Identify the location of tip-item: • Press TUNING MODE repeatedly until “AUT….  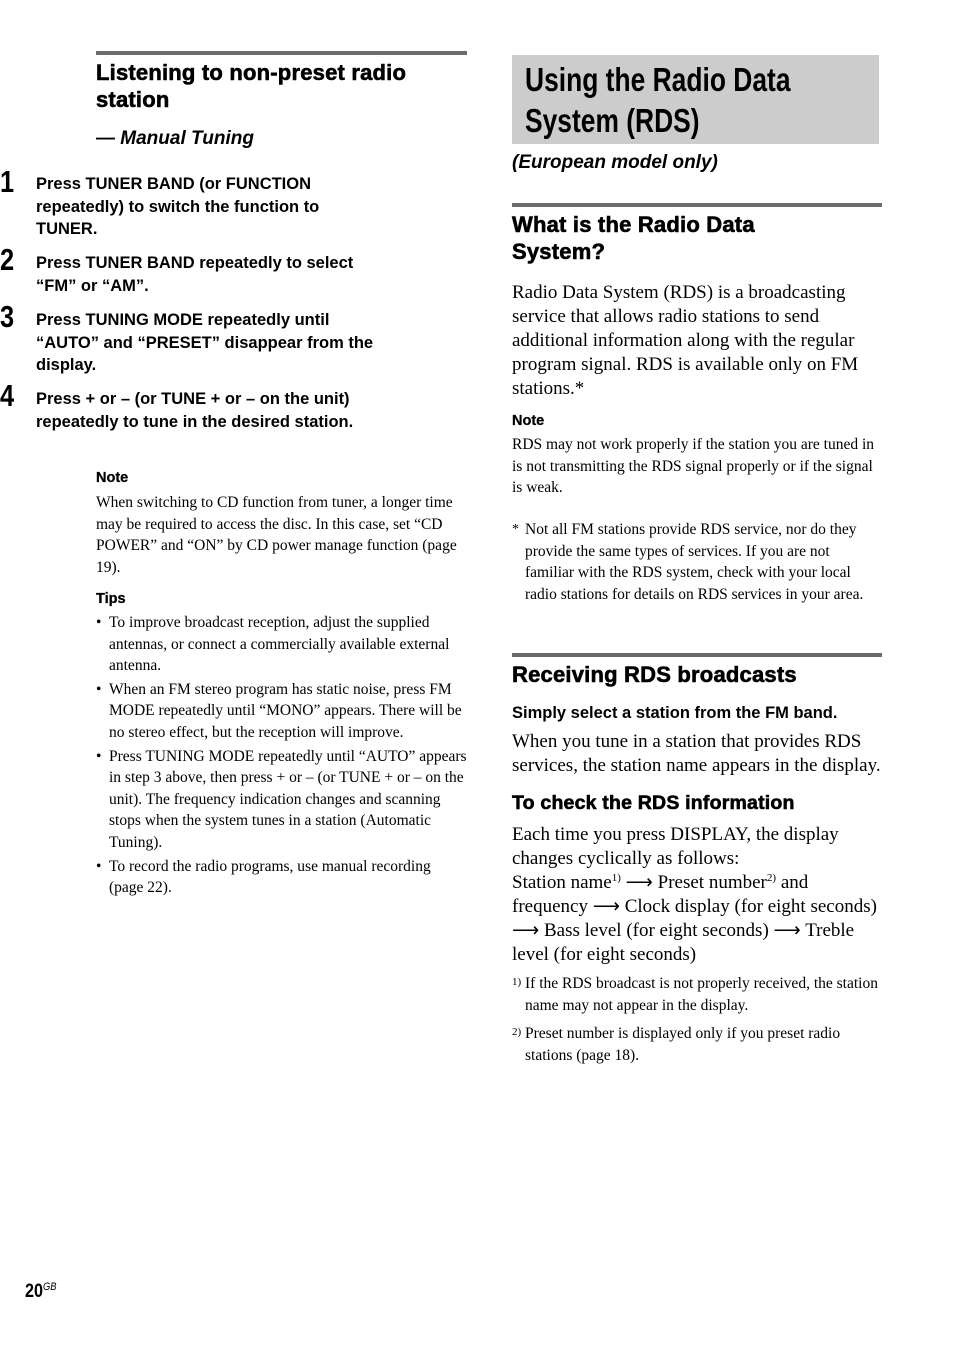
(281, 800).